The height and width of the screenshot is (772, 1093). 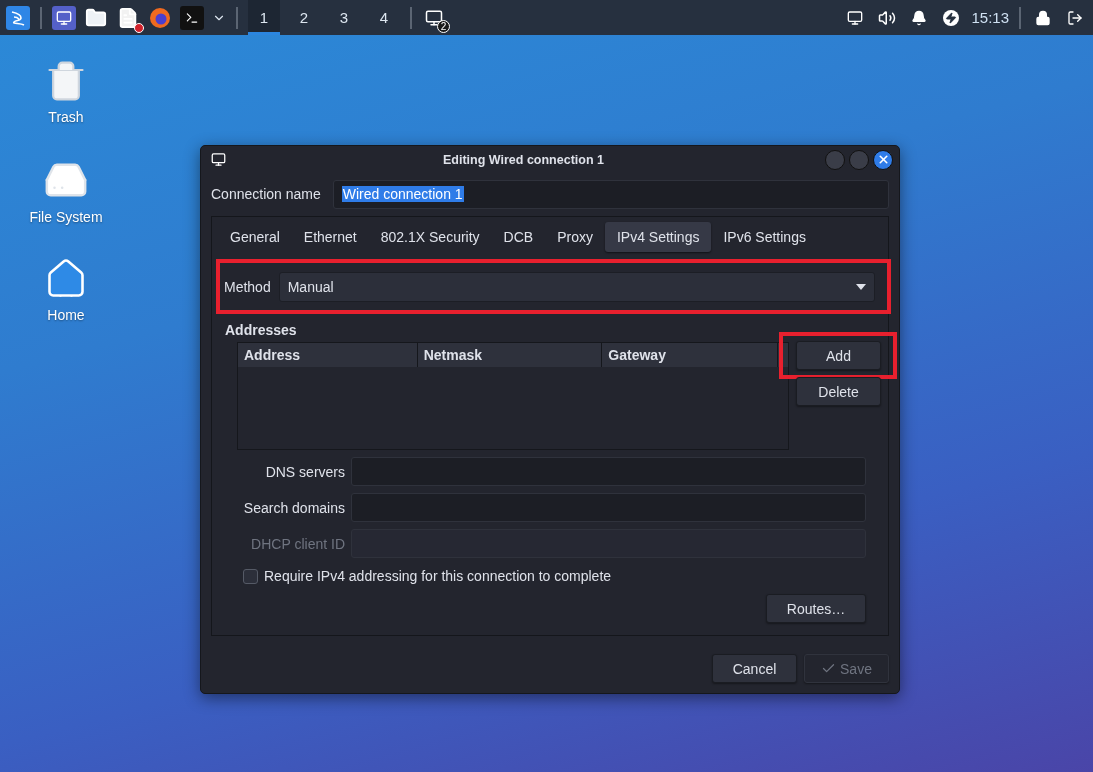 I want to click on addresses-heading: Addresses, so click(x=261, y=330).